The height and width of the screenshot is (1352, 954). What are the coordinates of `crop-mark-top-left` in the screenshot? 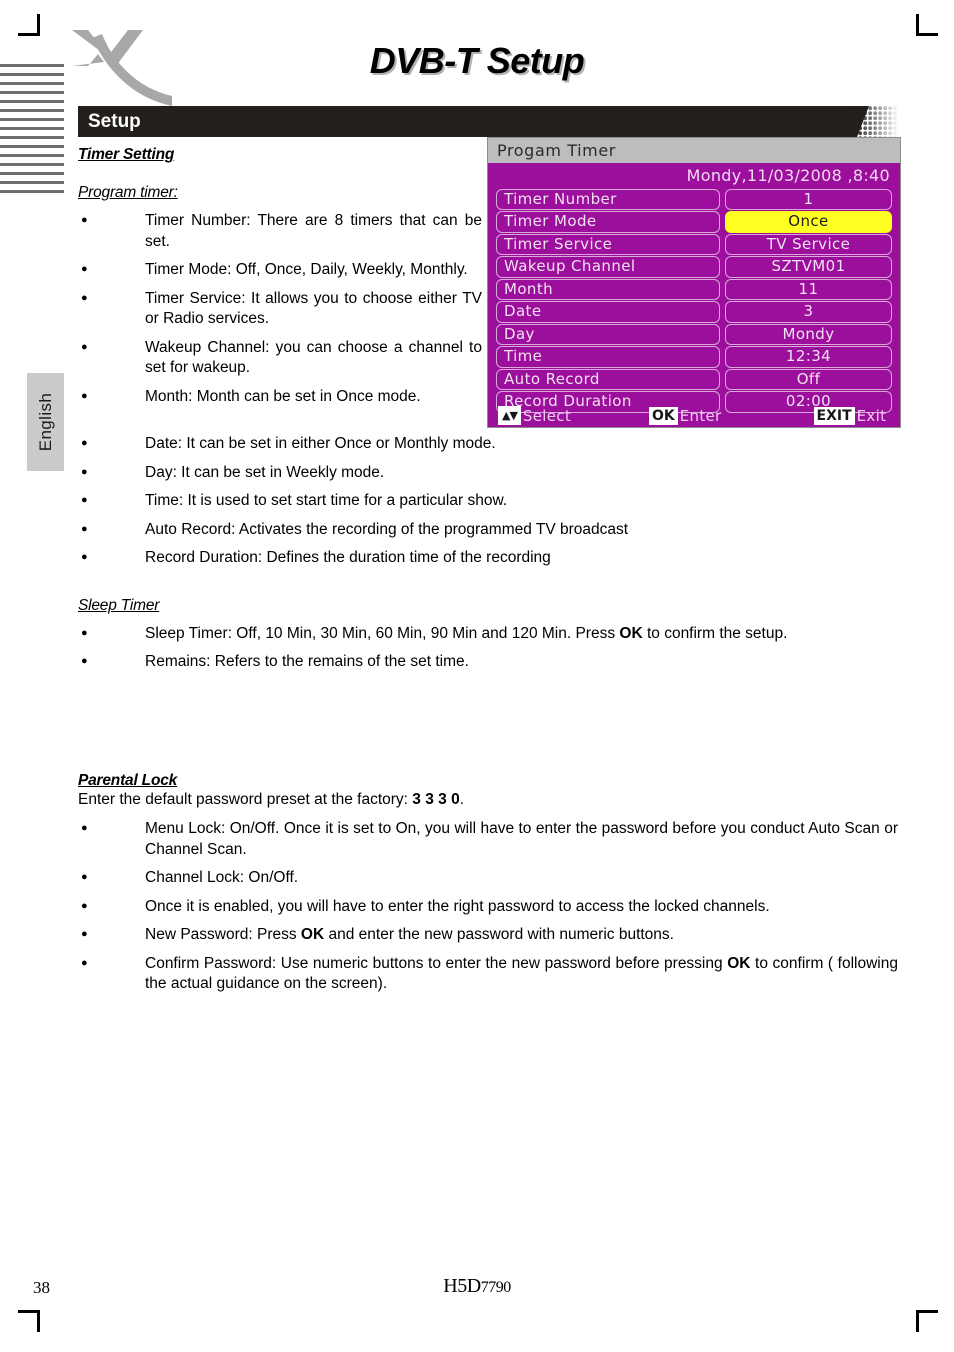 It's located at (29, 25).